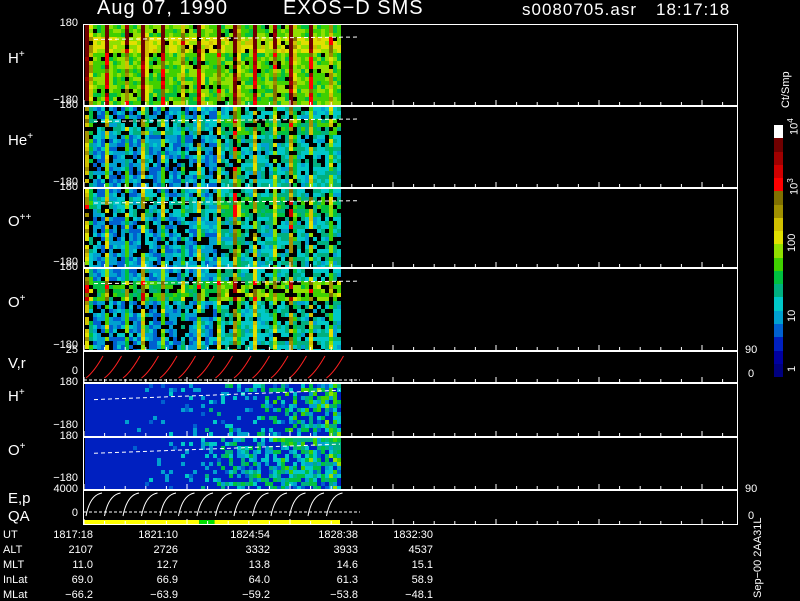  I want to click on panel-label-vr: V,r, so click(17, 363).